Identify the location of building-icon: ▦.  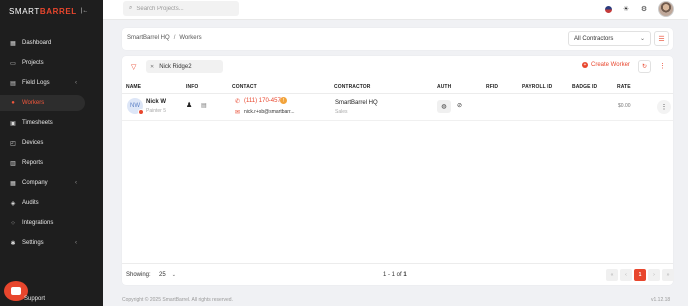
(13, 183).